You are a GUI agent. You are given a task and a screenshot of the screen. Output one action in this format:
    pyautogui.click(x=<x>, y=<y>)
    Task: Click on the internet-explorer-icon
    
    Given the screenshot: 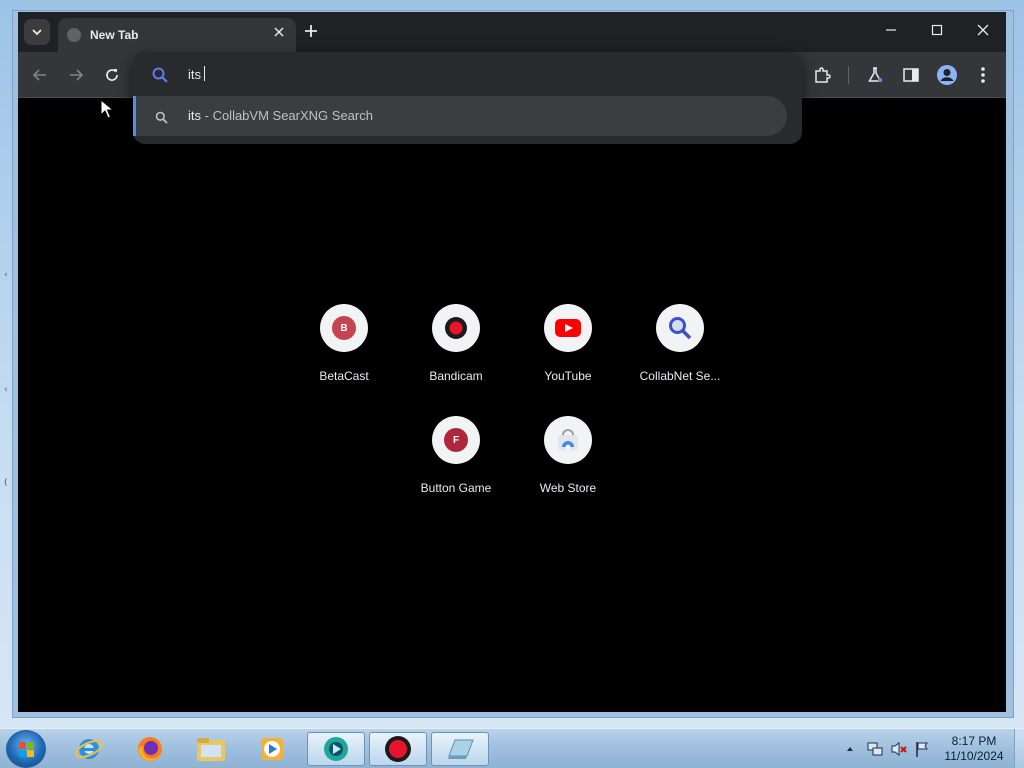 What is the action you would take?
    pyautogui.click(x=89, y=749)
    